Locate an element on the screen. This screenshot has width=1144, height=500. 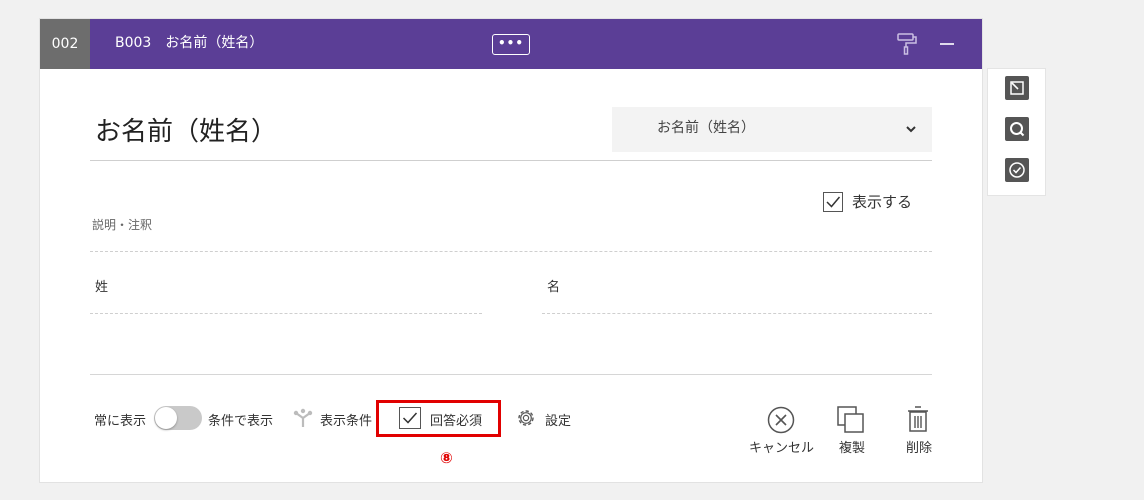
search-icon is located at coordinates (1017, 129).